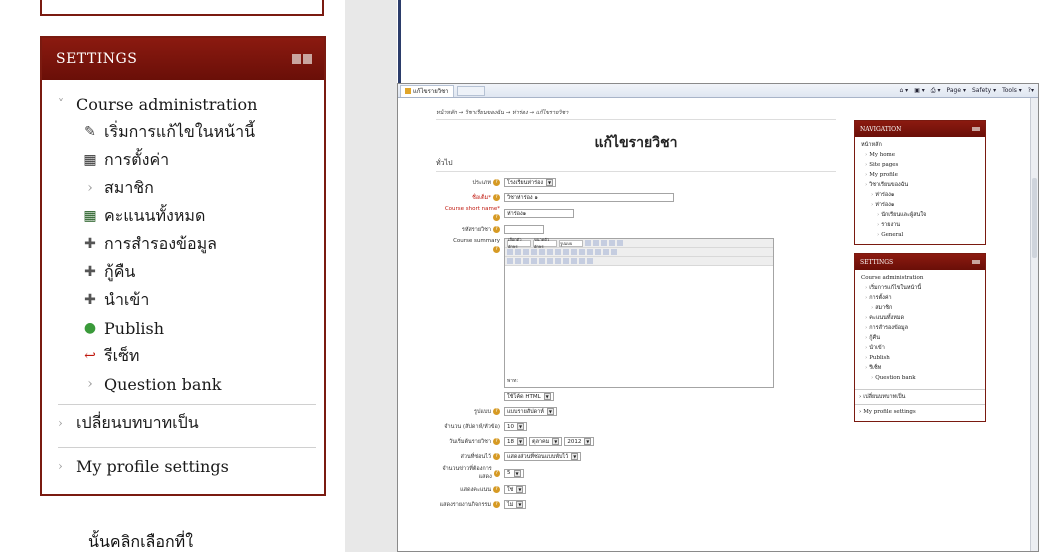 Image resolution: width=1039 pixels, height=552 pixels. Describe the element at coordinates (558, 252) in the screenshot. I see `align-left-icon` at that location.